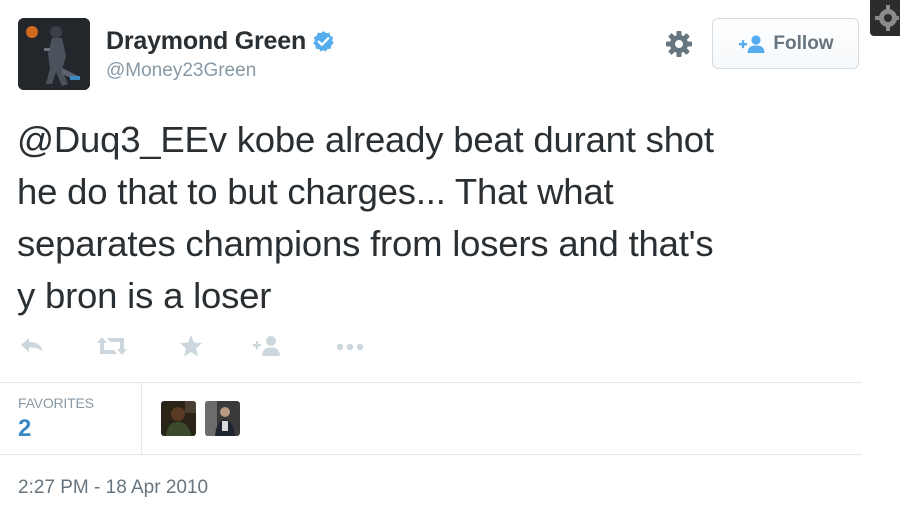 This screenshot has height=518, width=900. What do you see at coordinates (191, 346) in the screenshot?
I see `favorite-icon` at bounding box center [191, 346].